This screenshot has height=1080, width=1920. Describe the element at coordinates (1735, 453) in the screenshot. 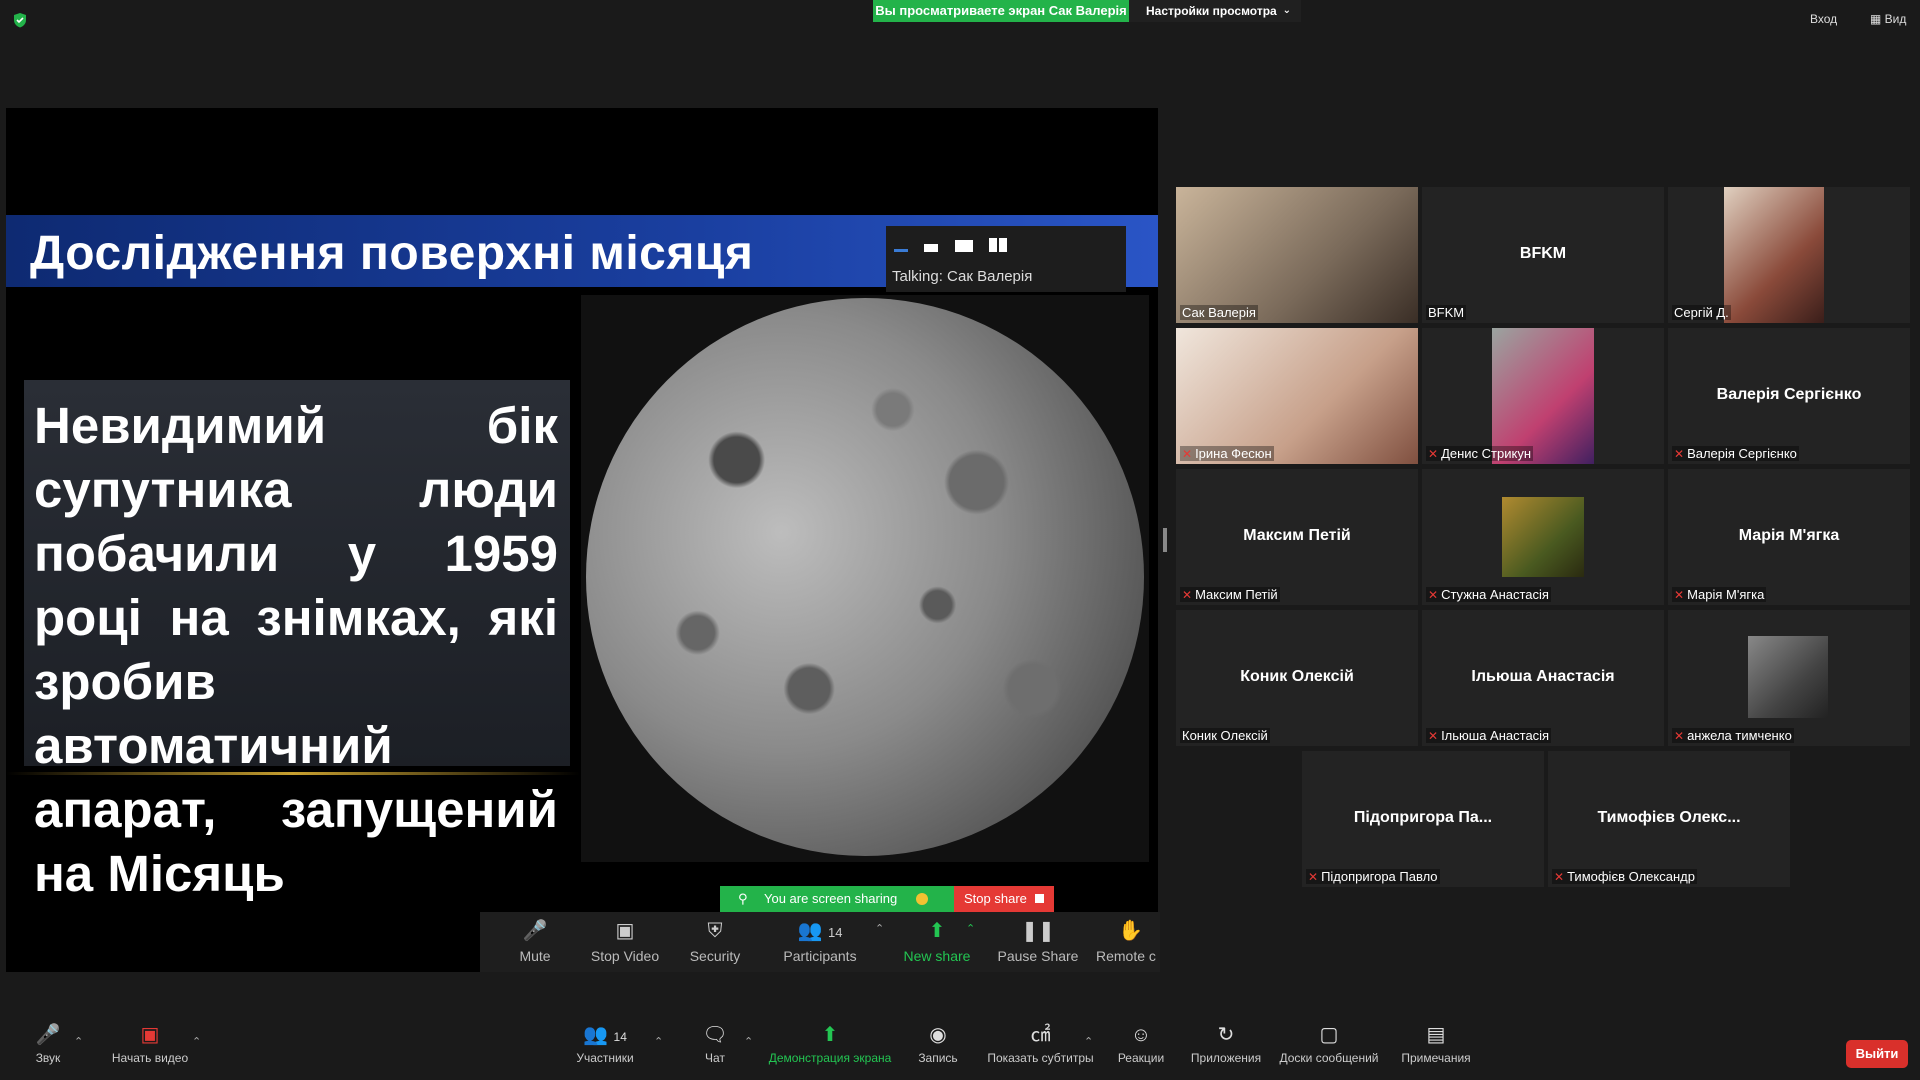

I see `participant-name-label: ✕ Валерія Сергієнко` at that location.